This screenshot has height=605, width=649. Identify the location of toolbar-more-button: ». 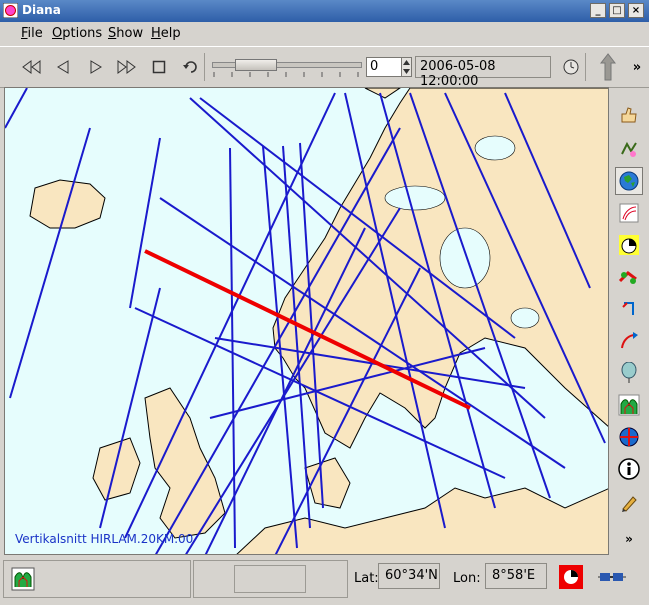
(637, 67).